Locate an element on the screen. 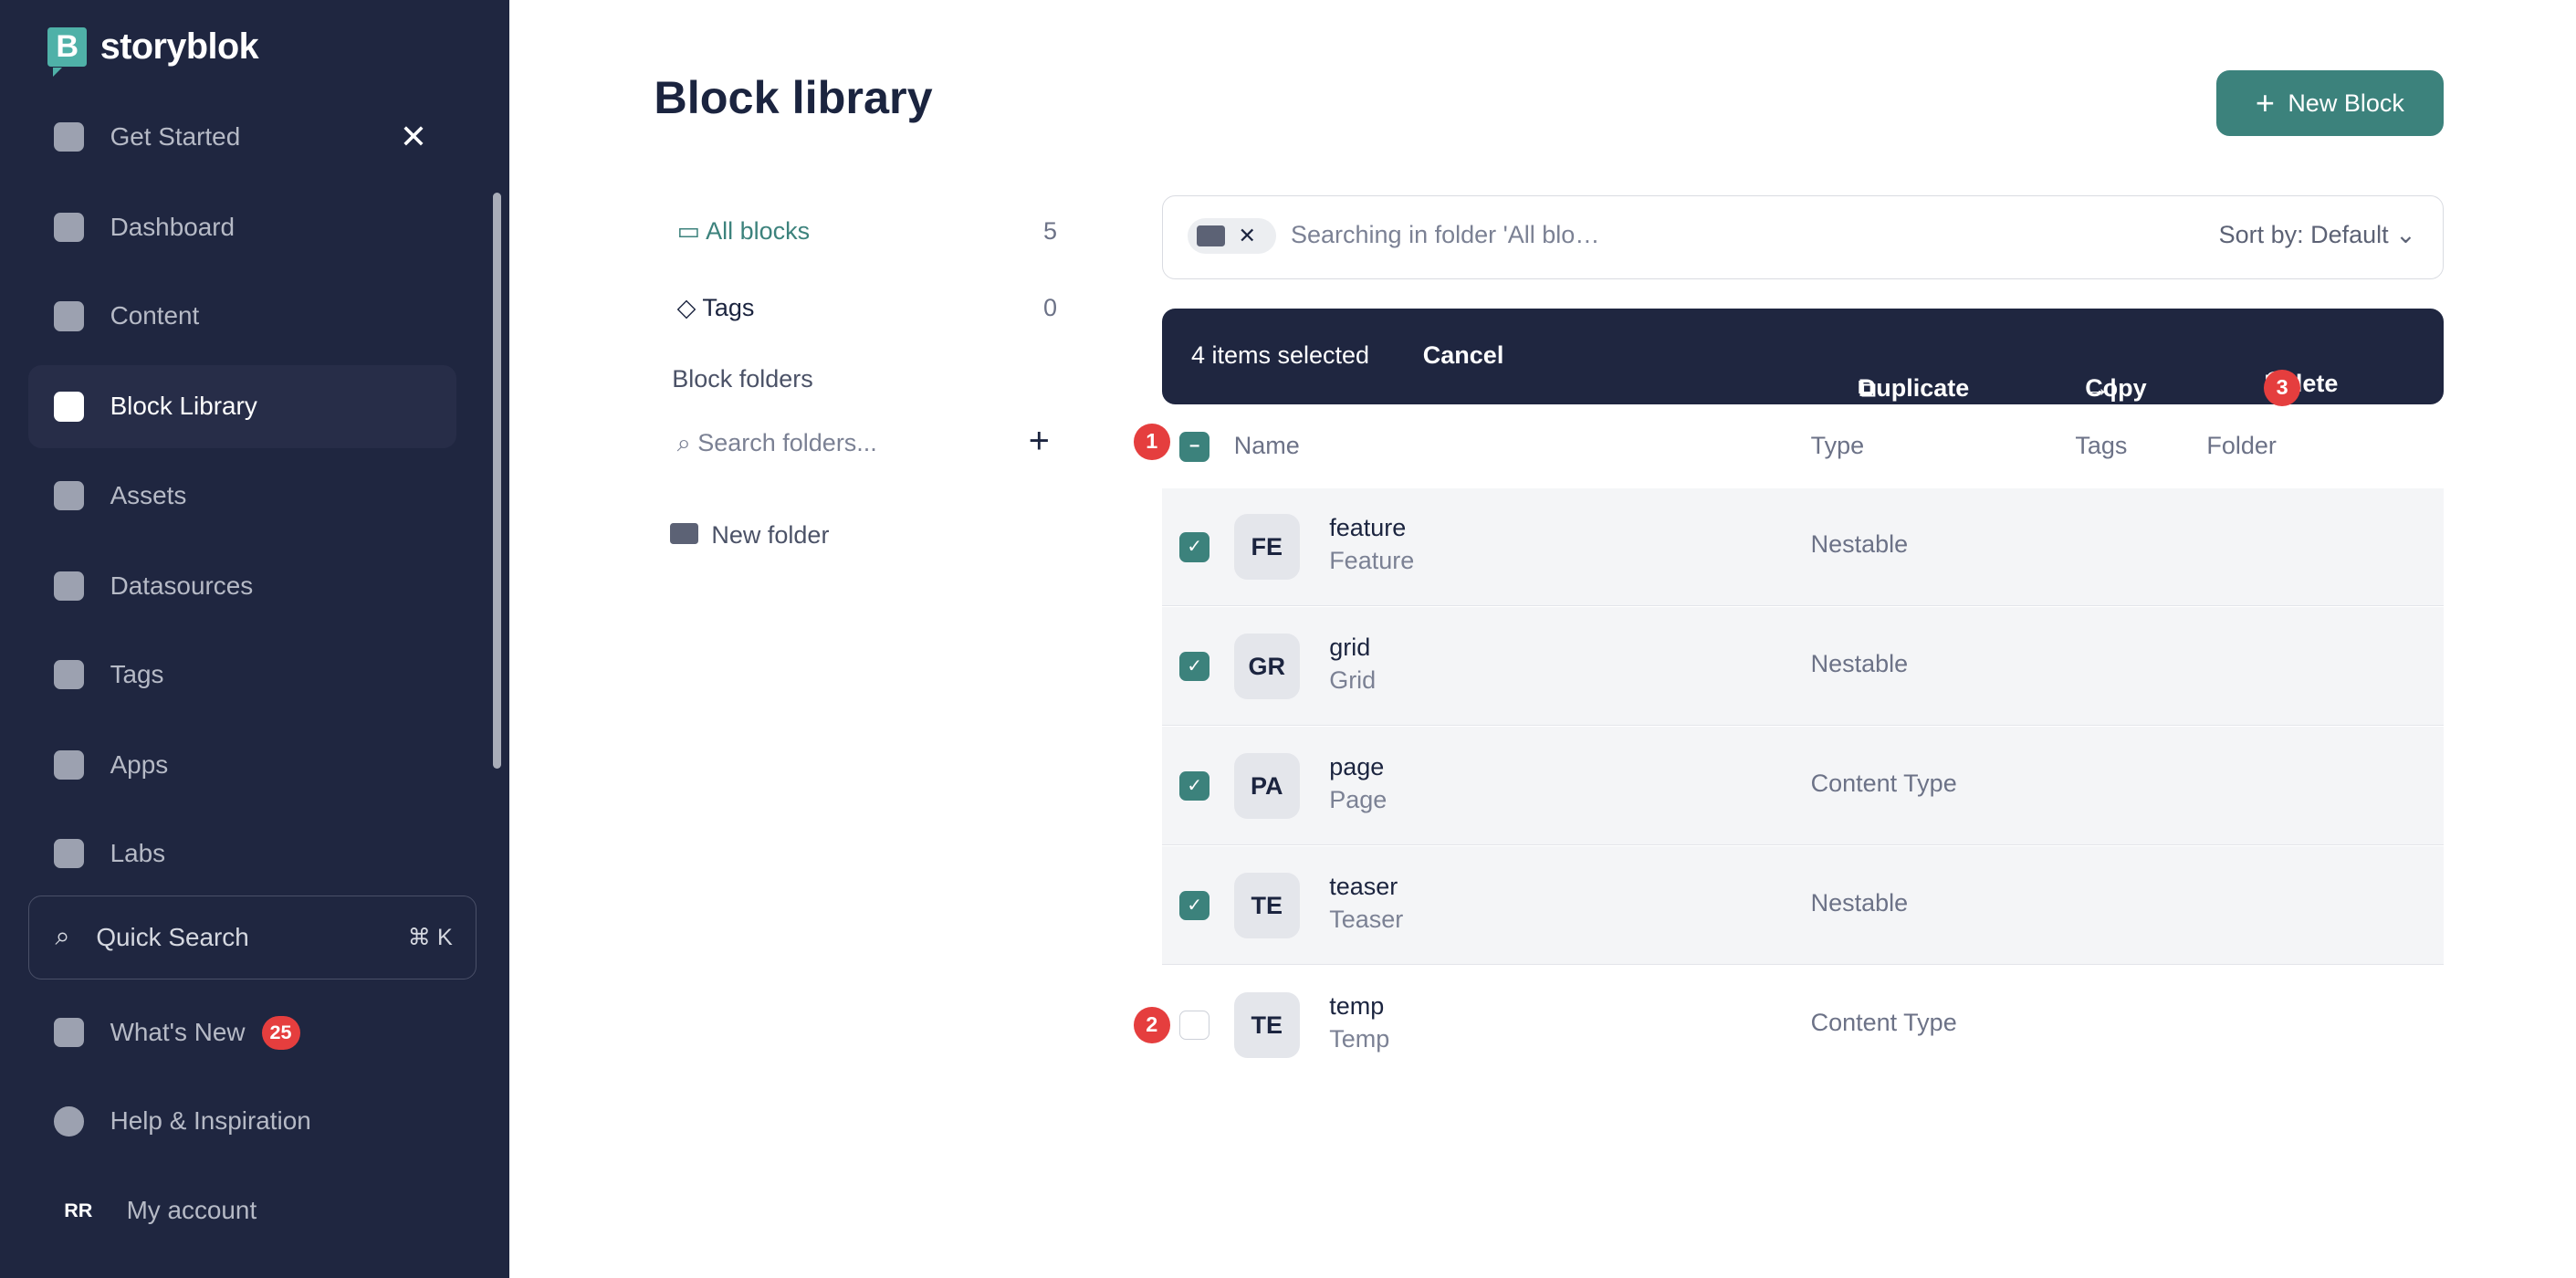  marker-1: 1 is located at coordinates (1152, 442).